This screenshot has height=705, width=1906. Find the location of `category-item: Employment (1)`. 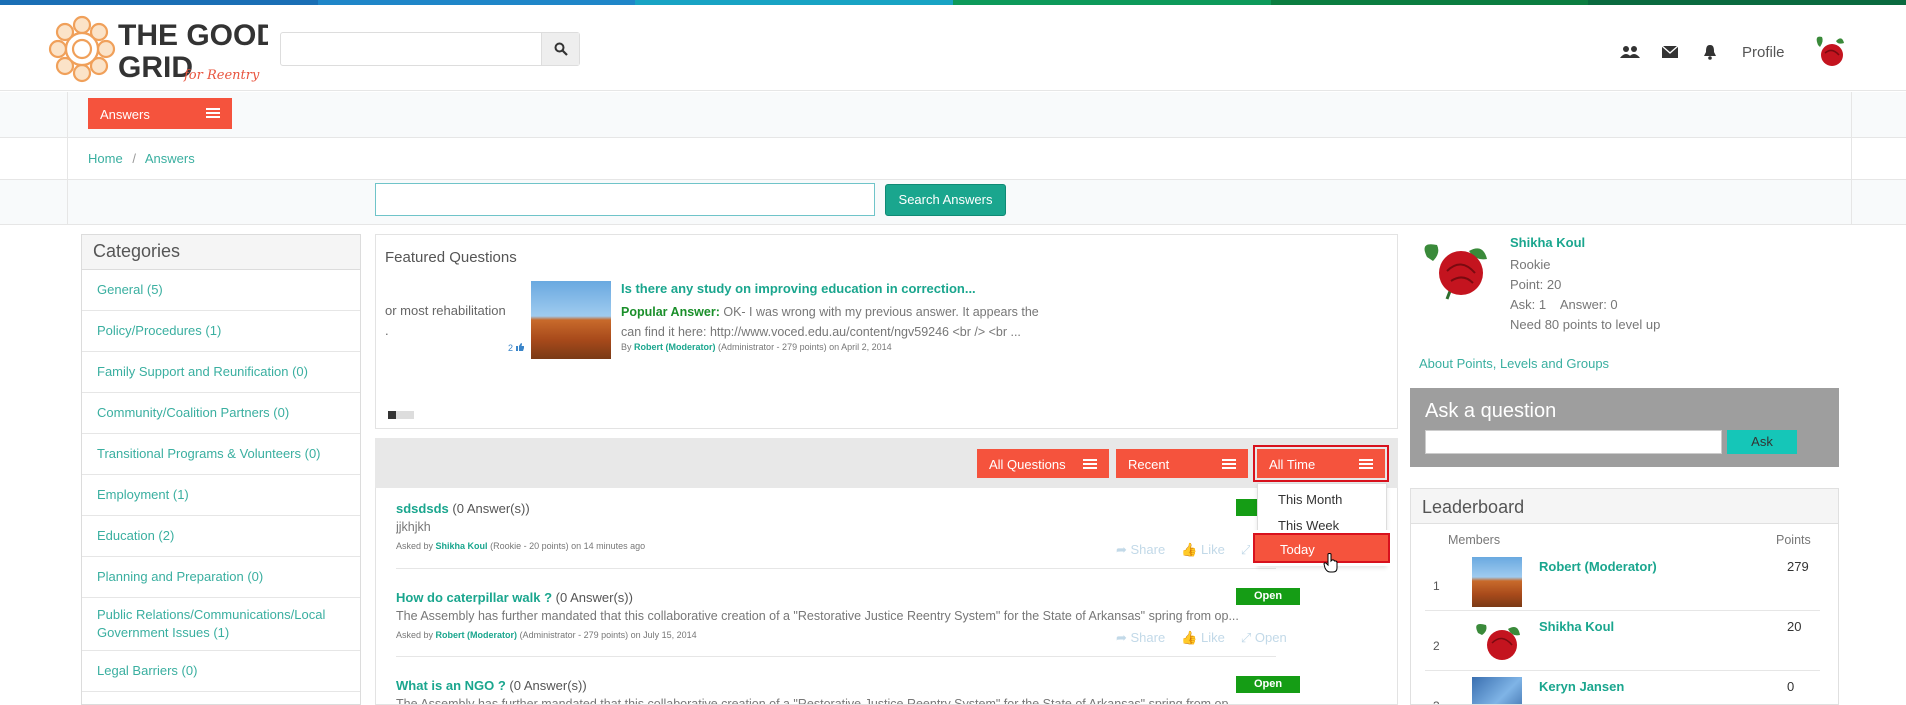

category-item: Employment (1) is located at coordinates (221, 495).